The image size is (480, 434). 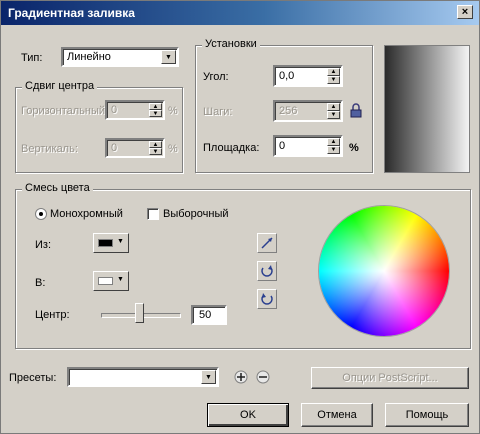 What do you see at coordinates (333, 146) in the screenshot?
I see `edge-pad-spinner: ▲ ▼` at bounding box center [333, 146].